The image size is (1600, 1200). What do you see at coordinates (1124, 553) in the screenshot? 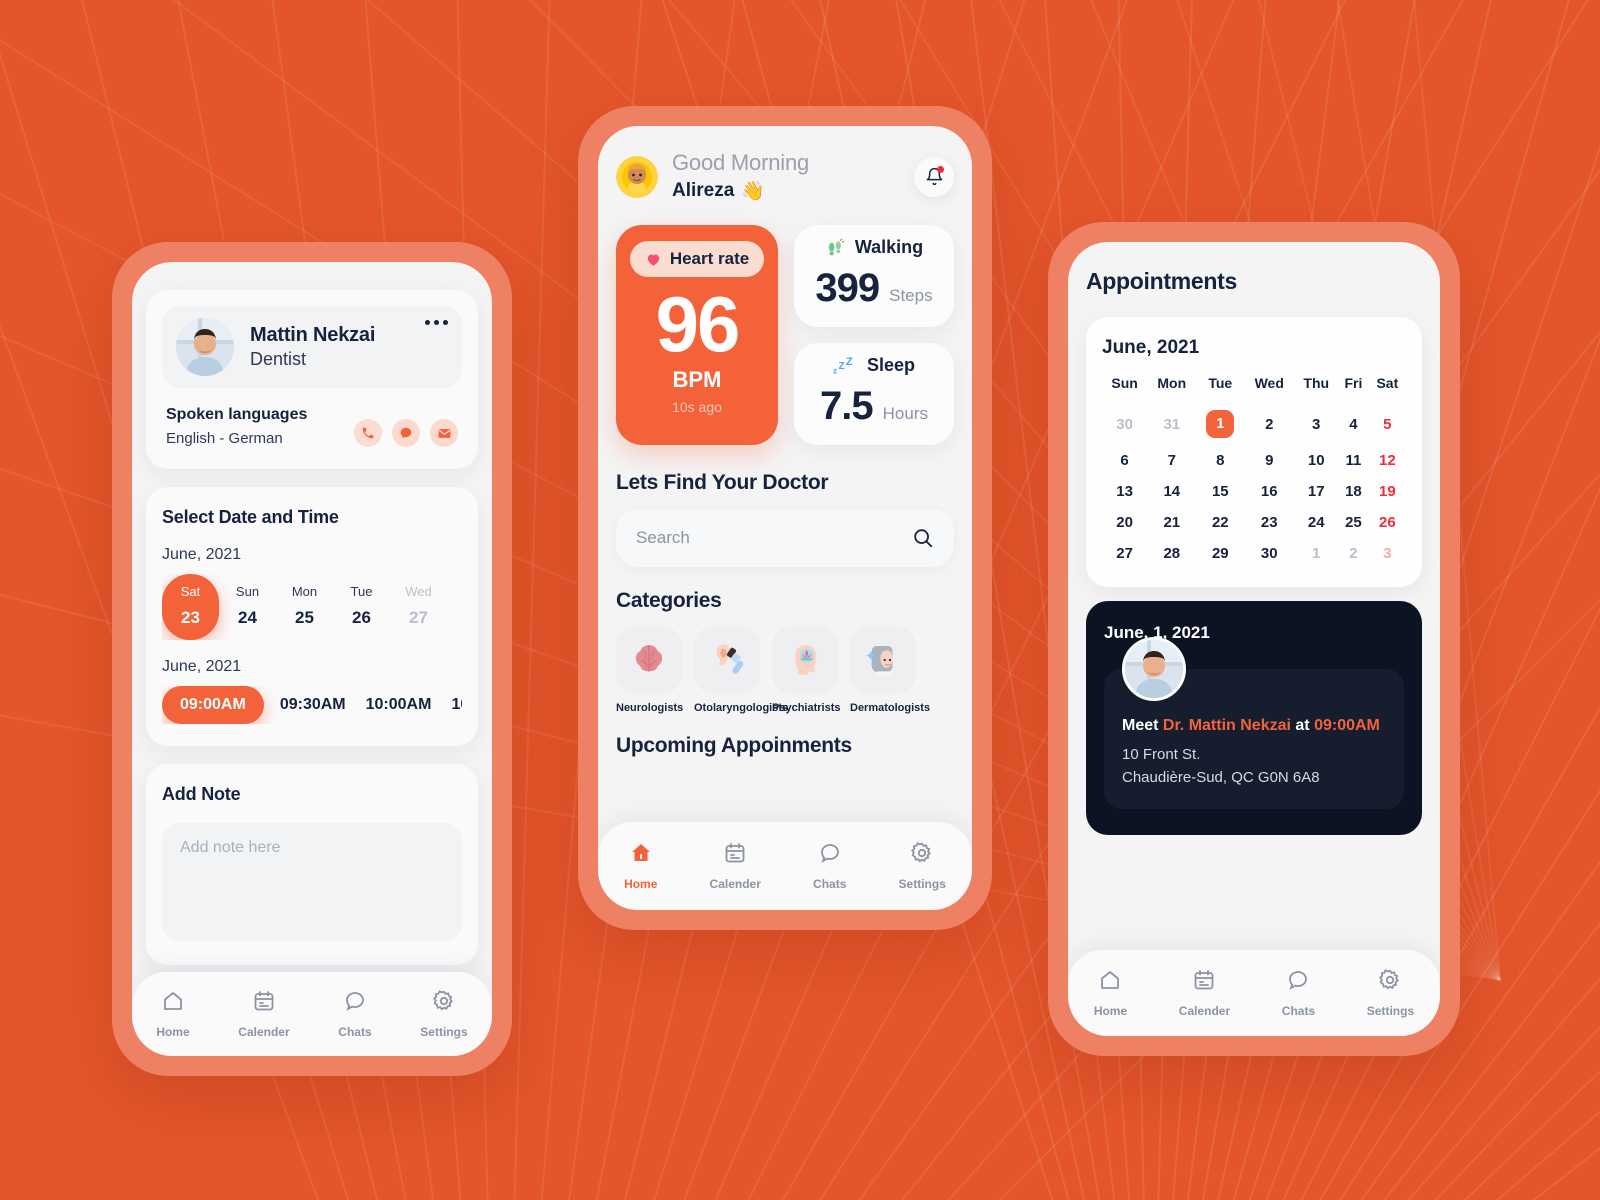
I see `calendar-day-27: 27` at bounding box center [1124, 553].